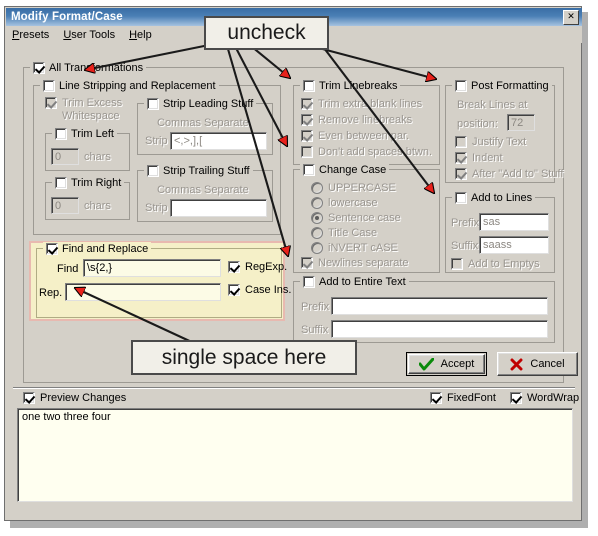 The image size is (598, 536). What do you see at coordinates (153, 170) in the screenshot?
I see `strip-trailing-checkbox` at bounding box center [153, 170].